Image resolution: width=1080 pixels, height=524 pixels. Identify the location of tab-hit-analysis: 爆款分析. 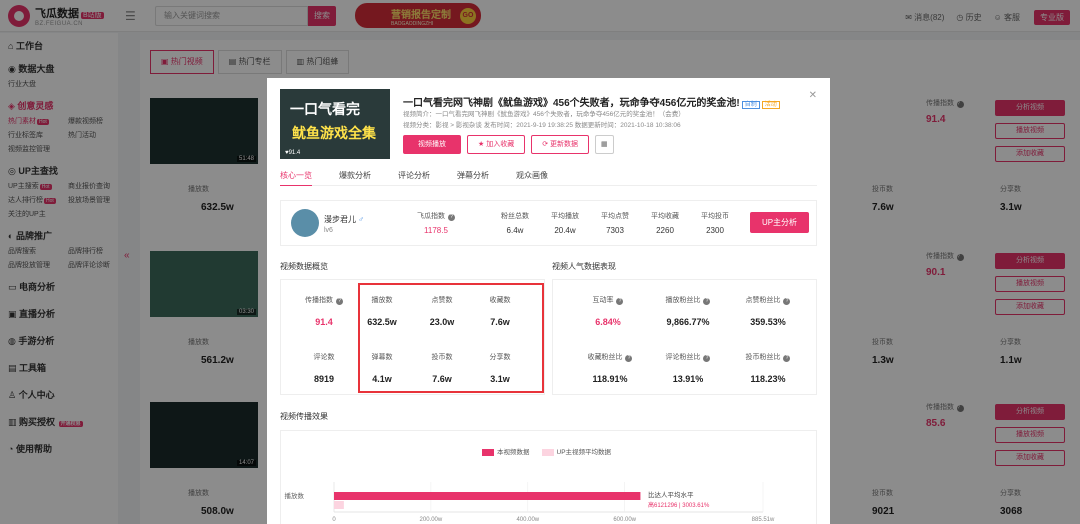
(355, 177).